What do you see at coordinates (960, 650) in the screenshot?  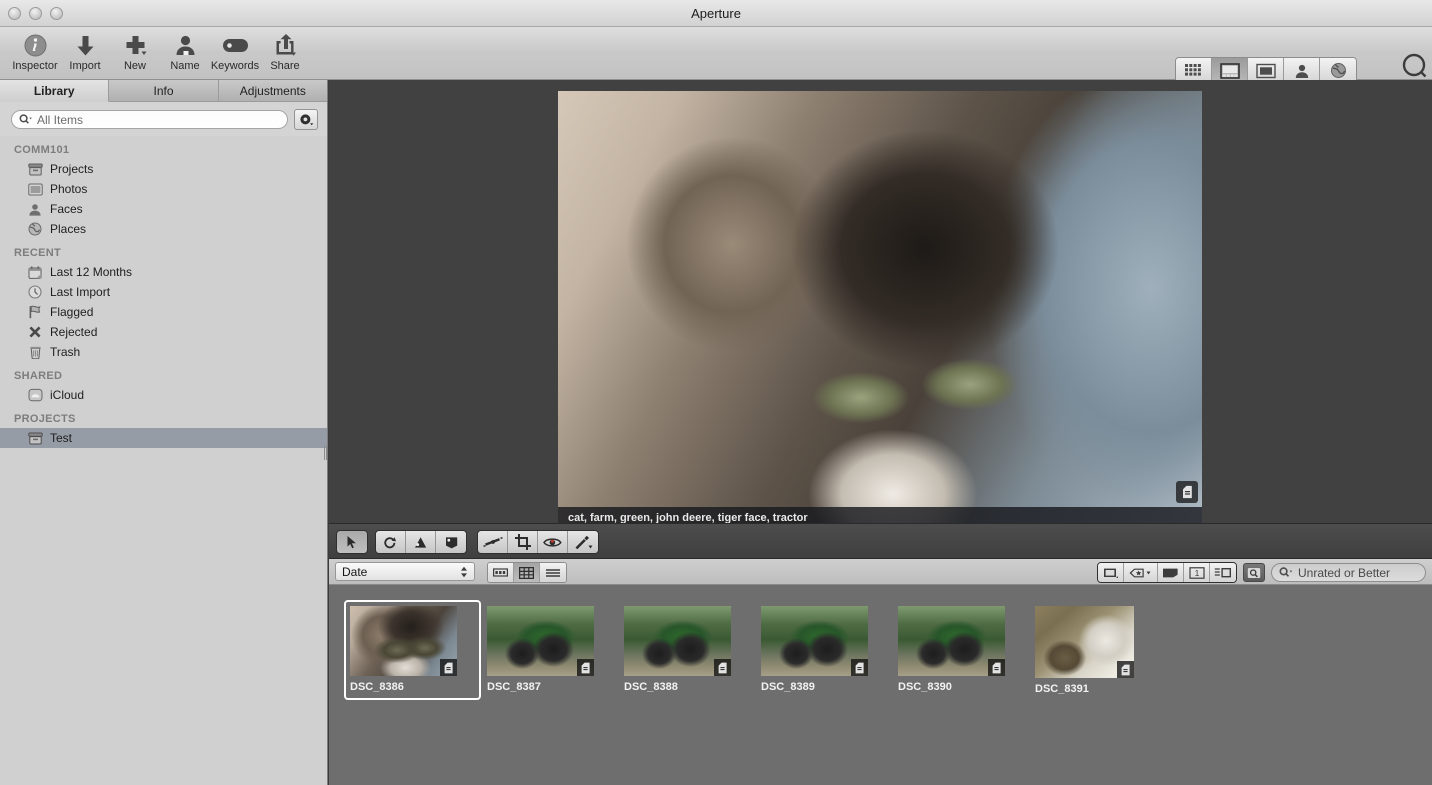 I see `thumbnail-item: DSC_8390` at bounding box center [960, 650].